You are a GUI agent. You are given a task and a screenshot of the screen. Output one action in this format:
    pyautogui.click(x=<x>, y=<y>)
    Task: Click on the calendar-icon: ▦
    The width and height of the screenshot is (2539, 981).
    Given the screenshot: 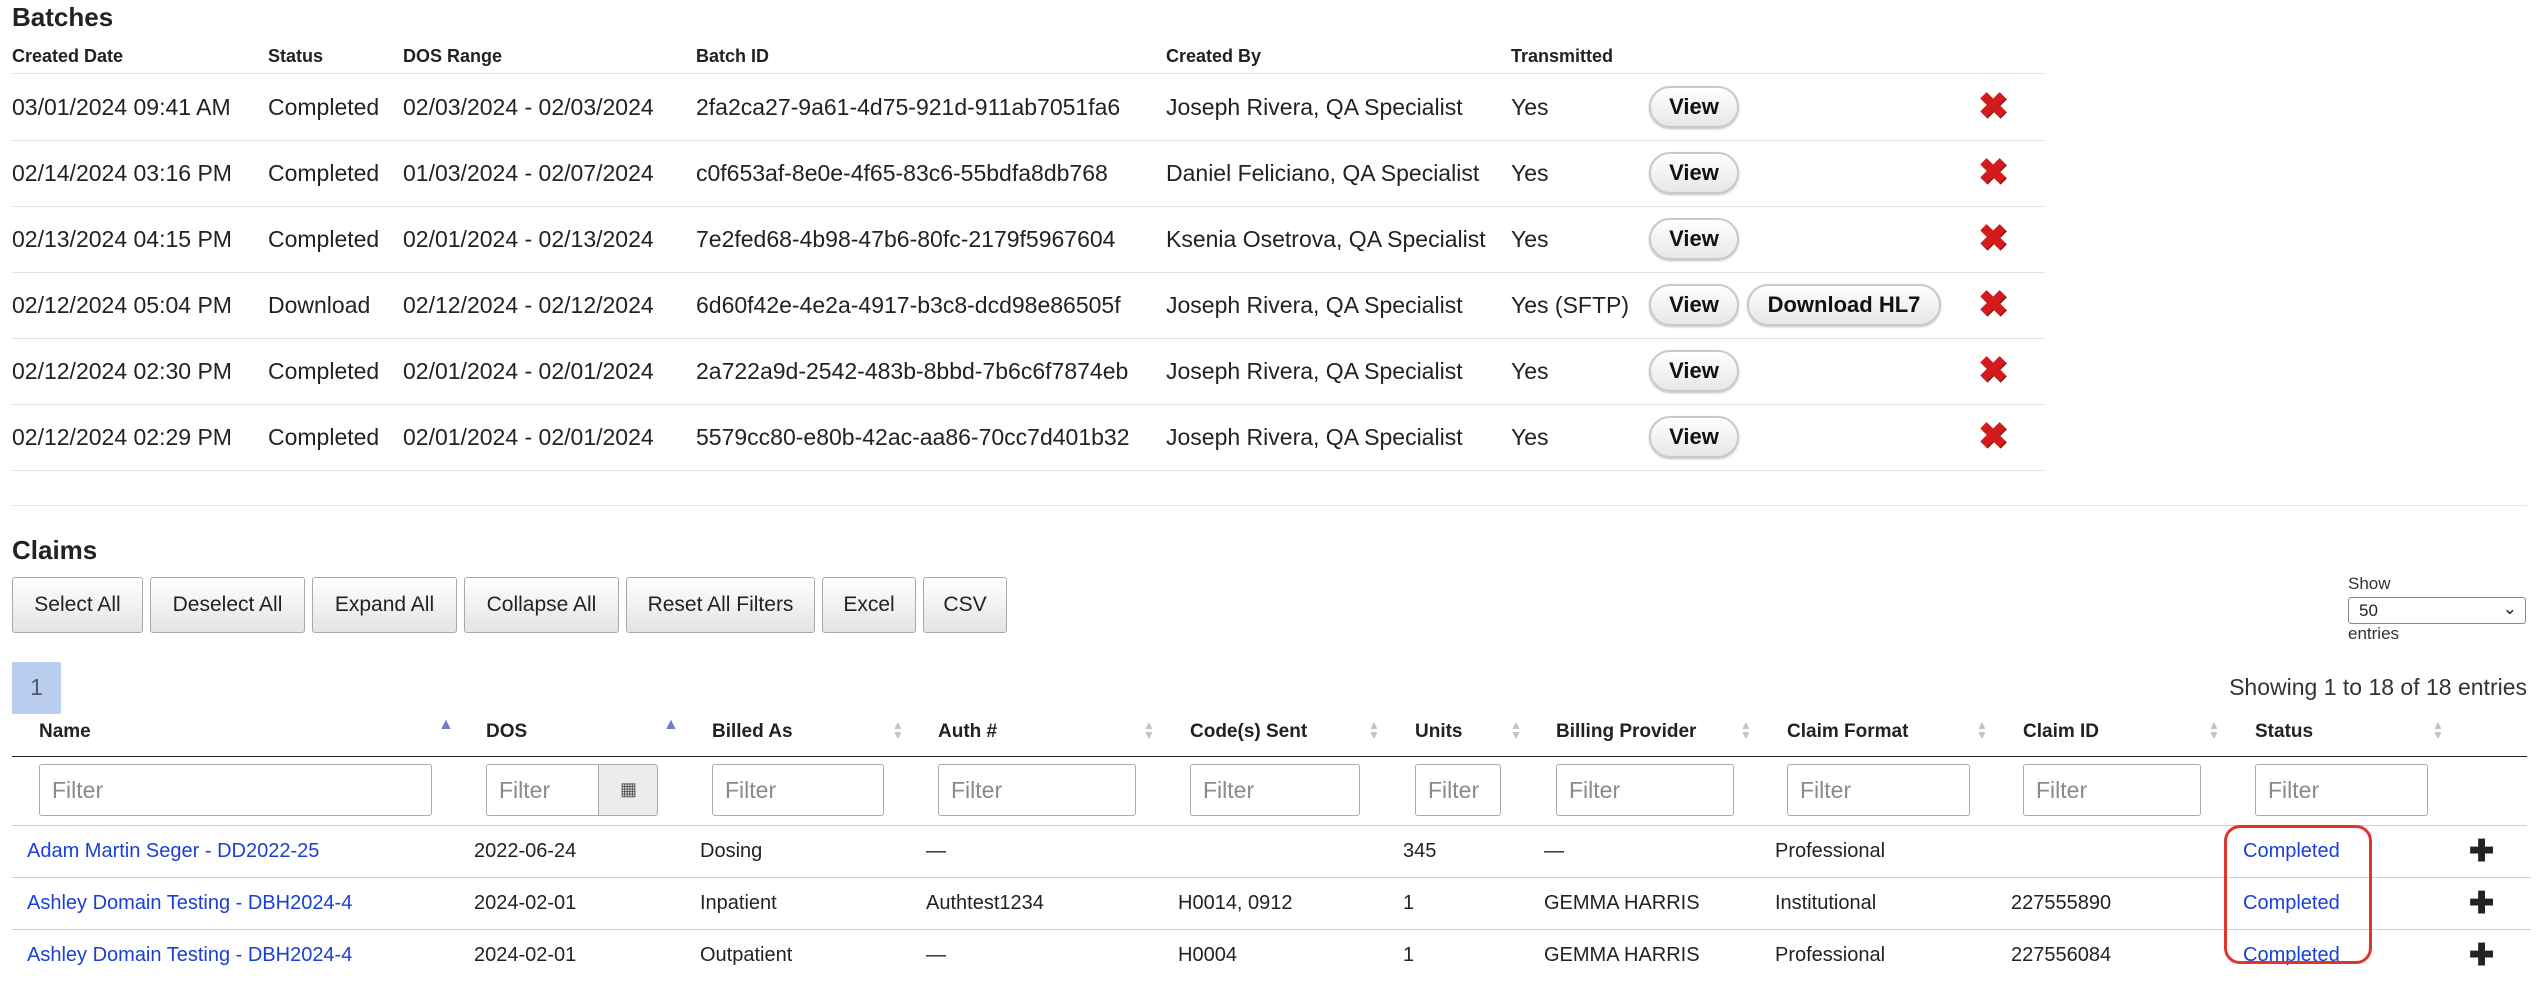 What is the action you would take?
    pyautogui.click(x=629, y=789)
    